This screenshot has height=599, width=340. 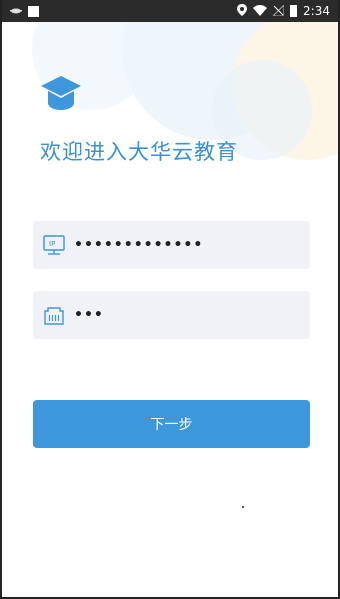 I want to click on wifi-icon, so click(x=260, y=11).